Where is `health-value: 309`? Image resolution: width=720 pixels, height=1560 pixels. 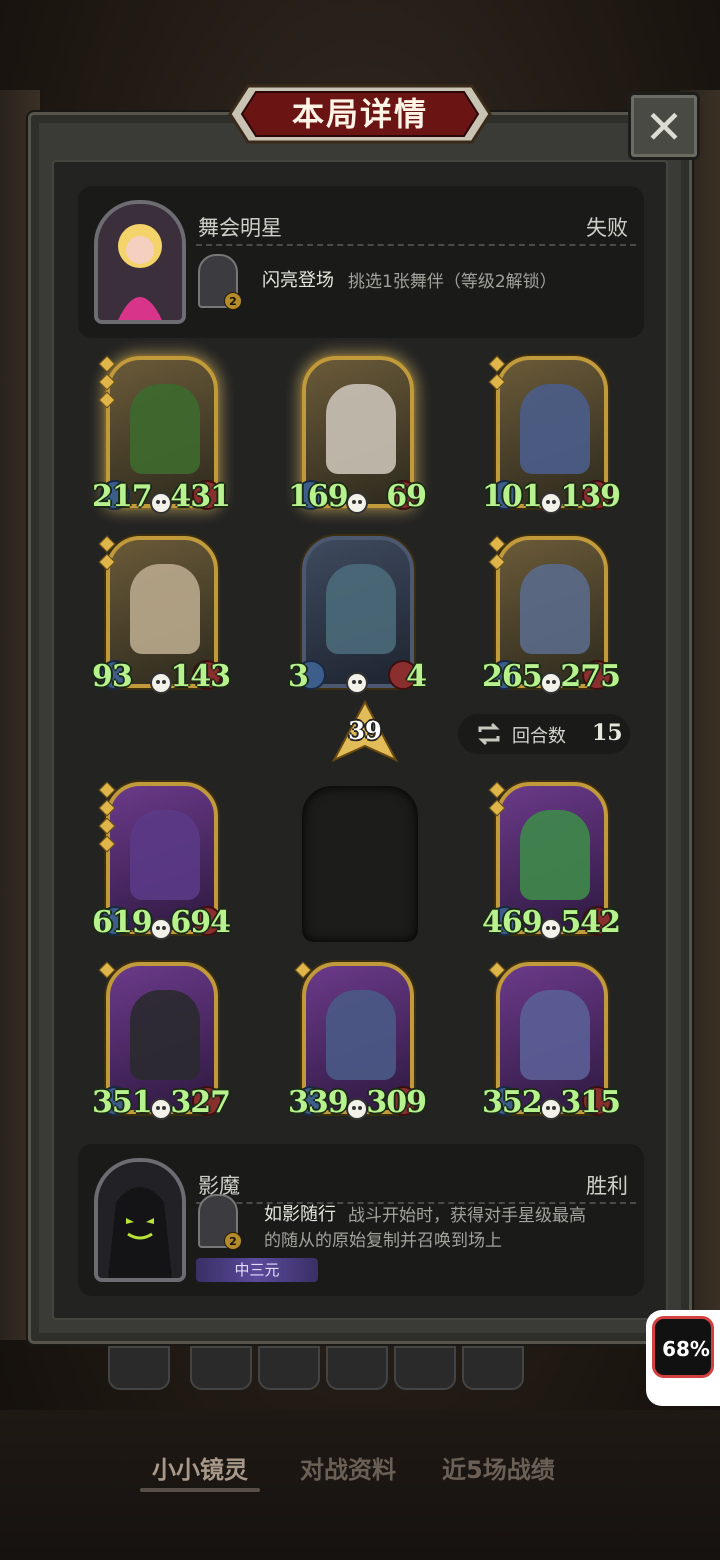 health-value: 309 is located at coordinates (396, 1102).